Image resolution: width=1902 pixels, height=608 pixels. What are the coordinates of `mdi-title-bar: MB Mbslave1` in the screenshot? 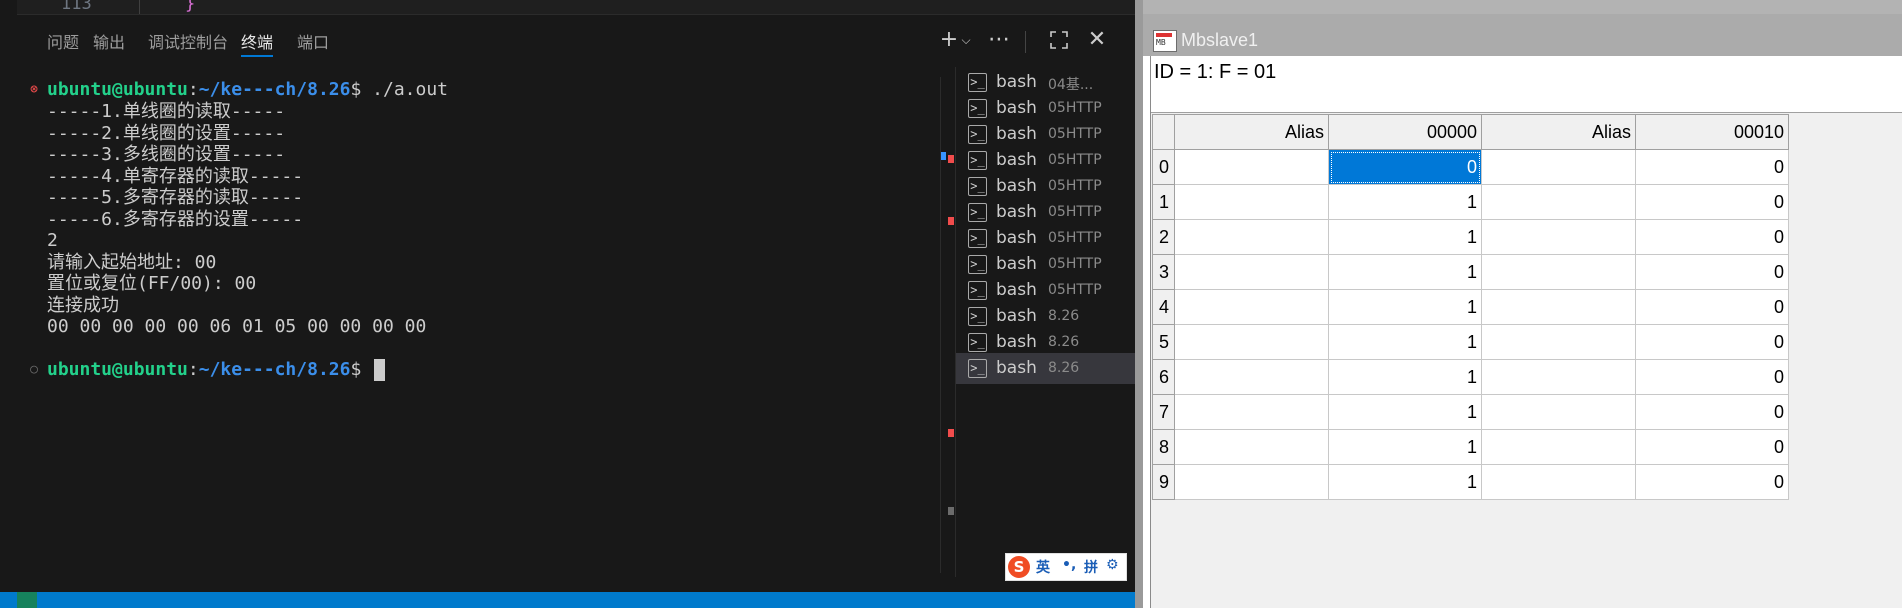 It's located at (1522, 28).